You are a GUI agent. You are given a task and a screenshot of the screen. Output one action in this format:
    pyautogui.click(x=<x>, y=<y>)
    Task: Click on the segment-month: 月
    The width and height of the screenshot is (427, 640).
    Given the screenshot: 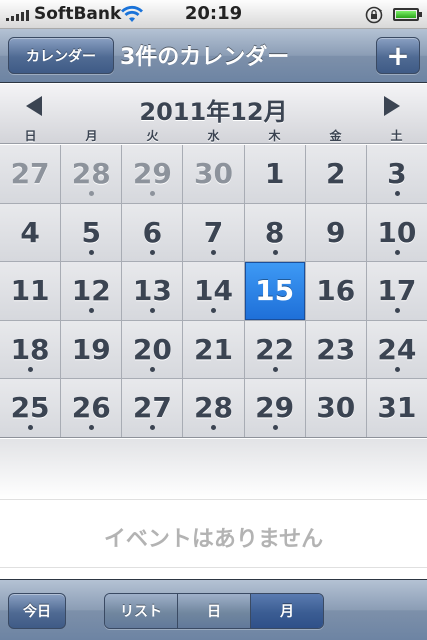 What is the action you would take?
    pyautogui.click(x=287, y=611)
    